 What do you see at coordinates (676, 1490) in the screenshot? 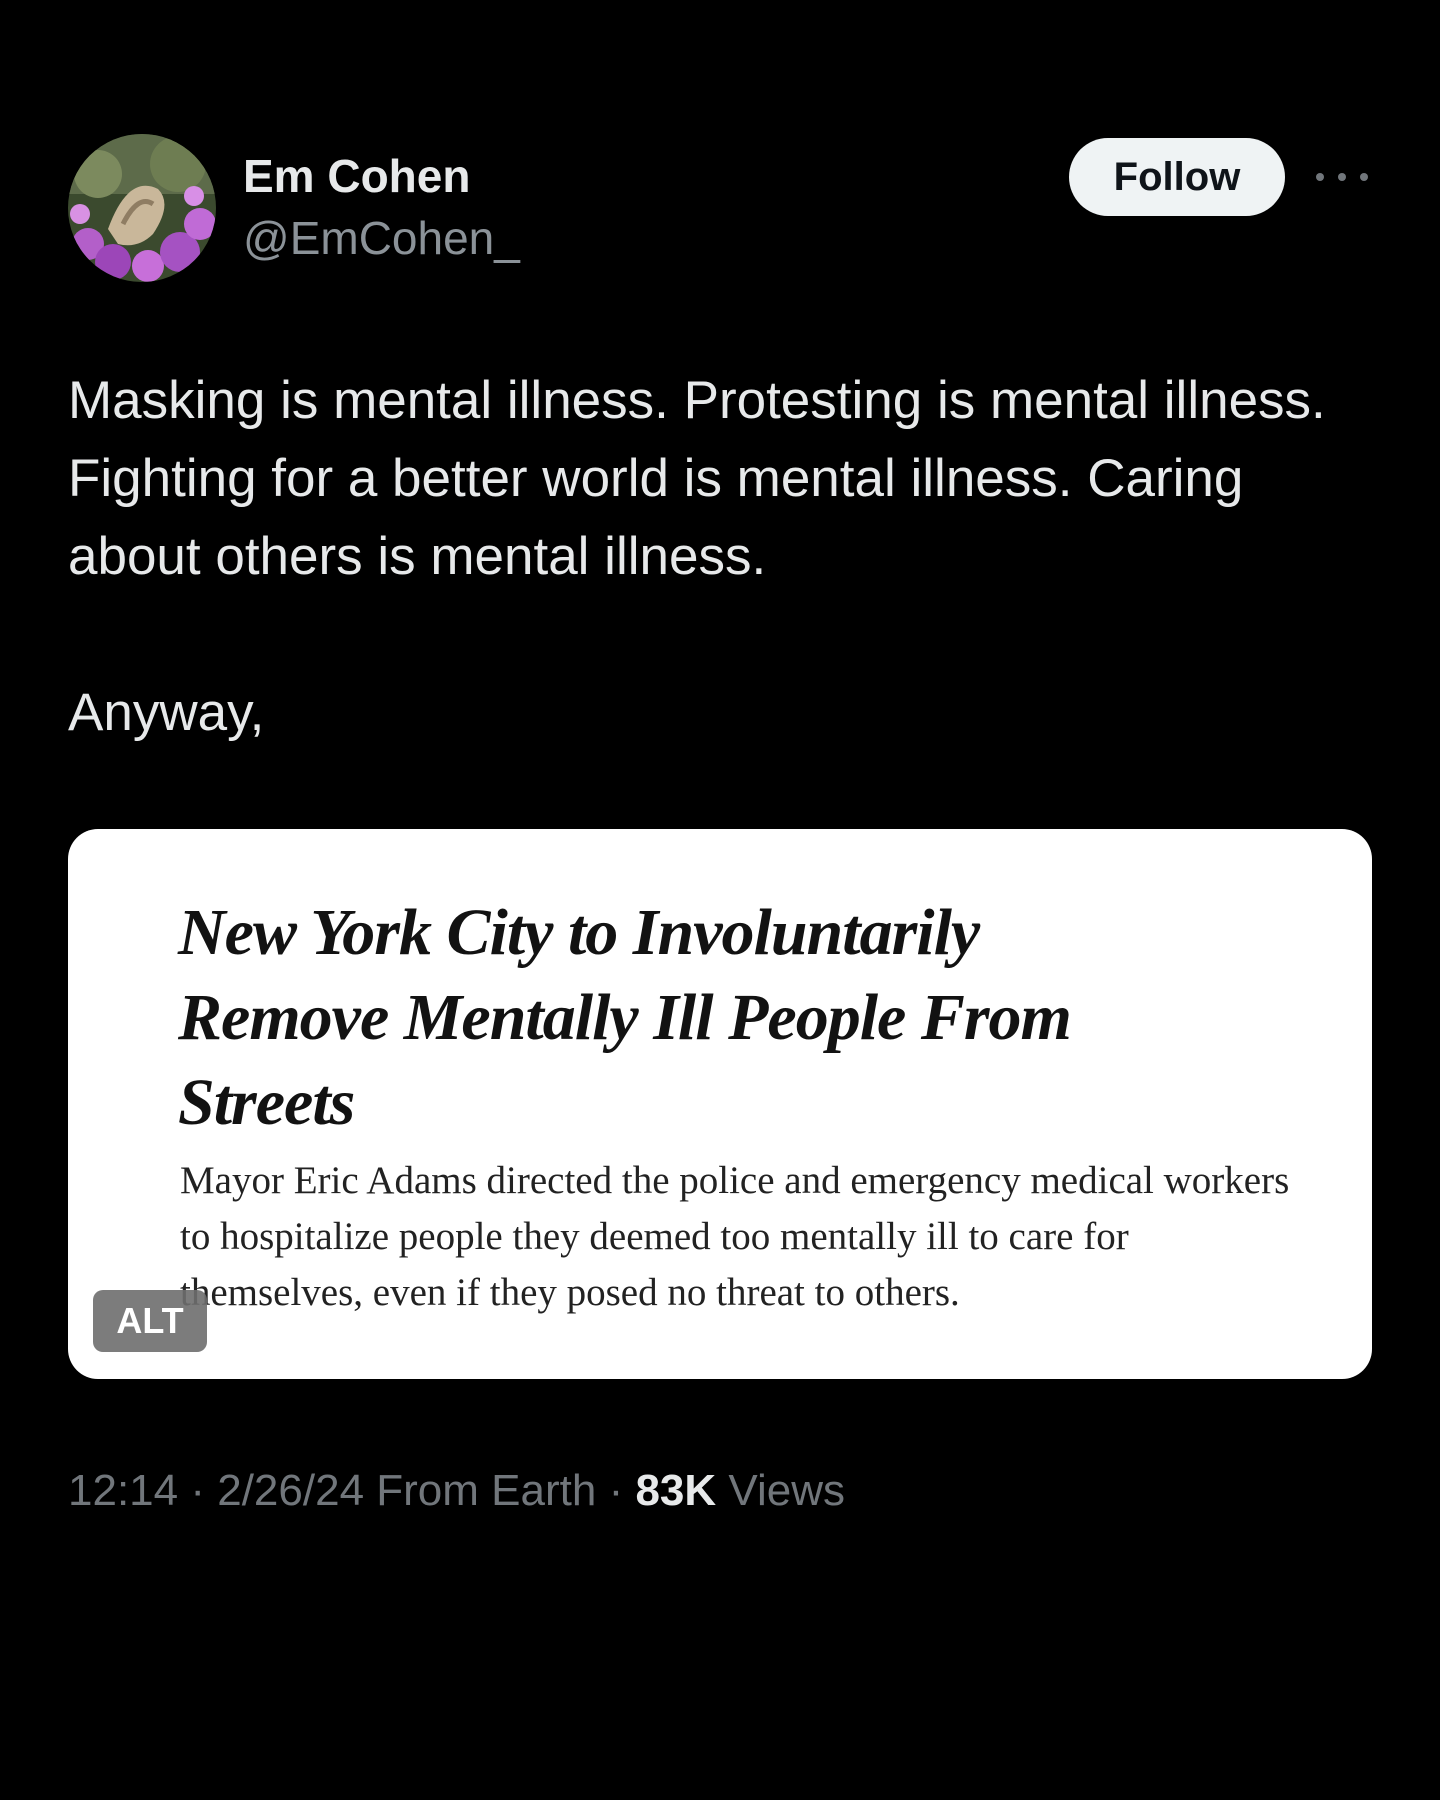
I see `views-count: 83K` at bounding box center [676, 1490].